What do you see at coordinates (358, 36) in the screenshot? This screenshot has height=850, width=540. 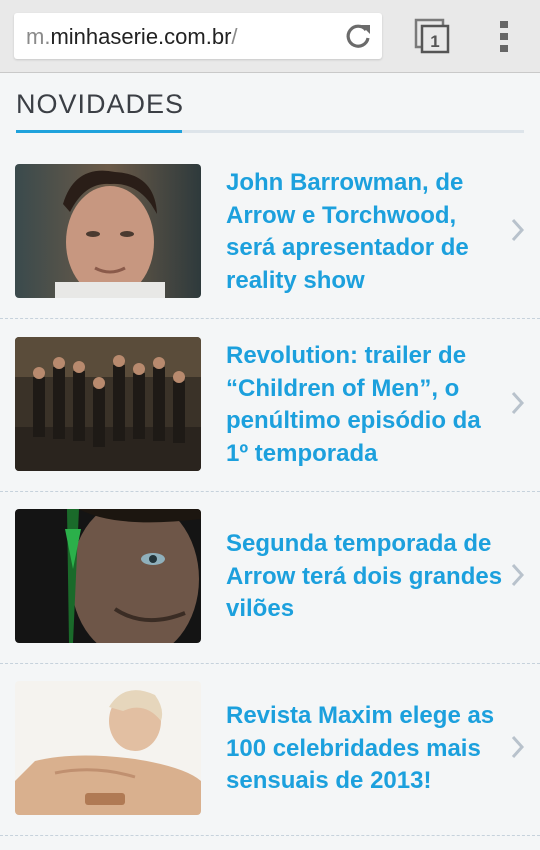 I see `reload-icon` at bounding box center [358, 36].